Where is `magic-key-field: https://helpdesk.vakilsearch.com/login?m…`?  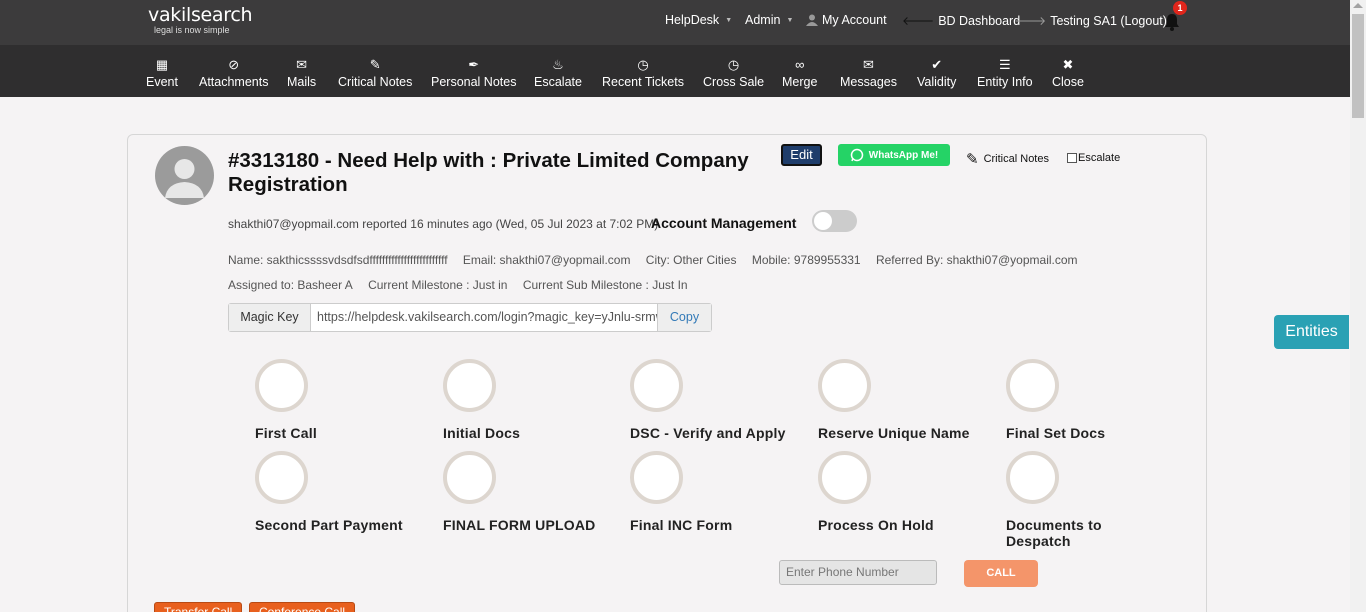
magic-key-field: https://helpdesk.vakilsearch.com/login?m… is located at coordinates (484, 317).